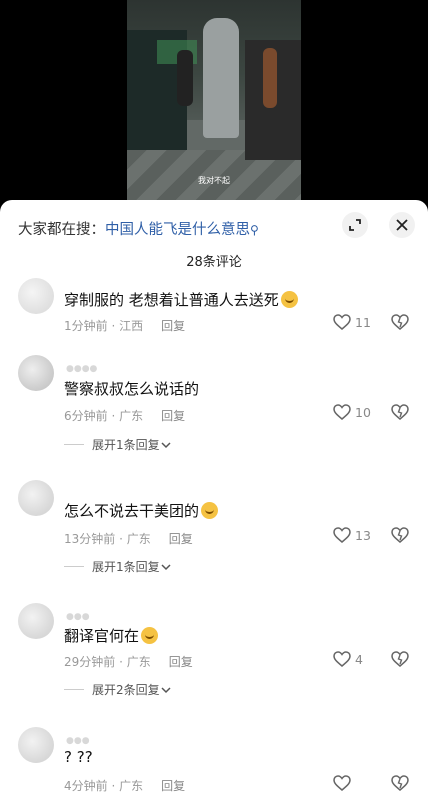 This screenshot has height=800, width=428. What do you see at coordinates (177, 230) in the screenshot?
I see `search-query-link: 中国人能飞是什么意思` at bounding box center [177, 230].